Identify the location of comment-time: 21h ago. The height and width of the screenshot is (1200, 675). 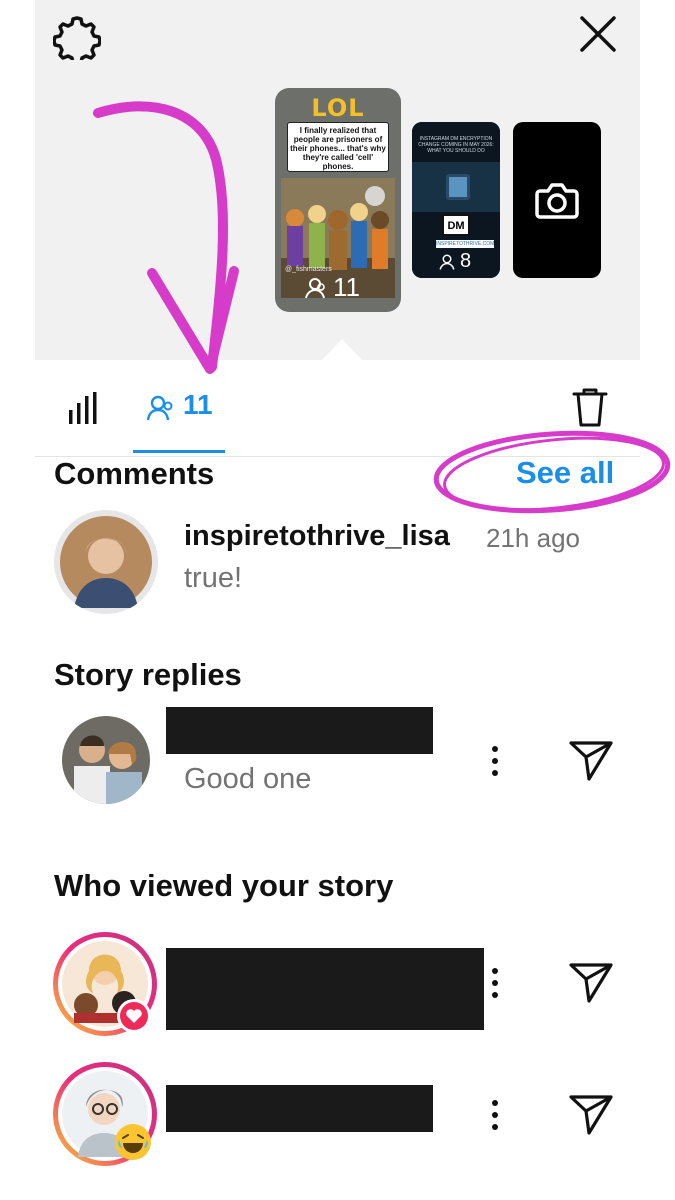
(533, 538).